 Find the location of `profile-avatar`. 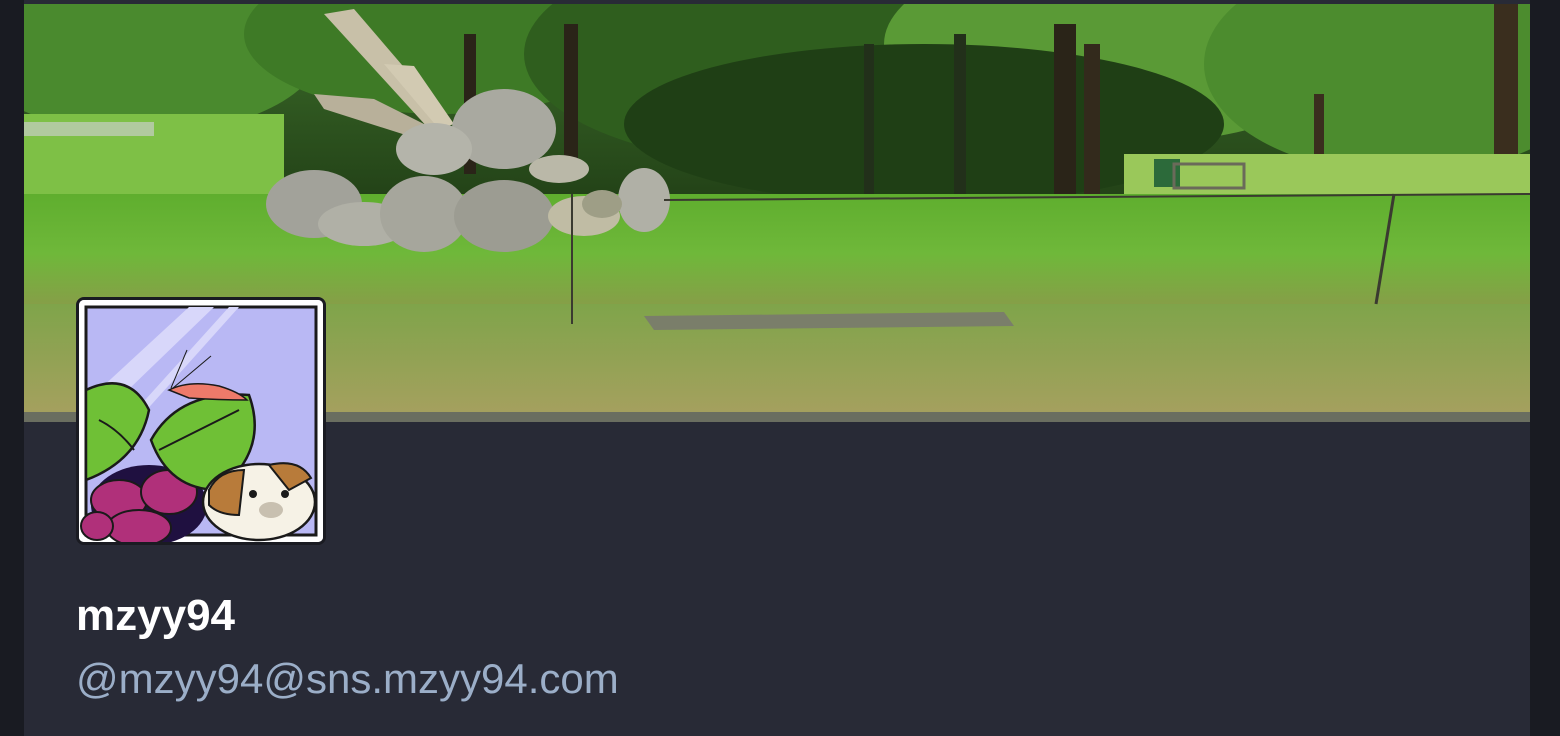

profile-avatar is located at coordinates (201, 421).